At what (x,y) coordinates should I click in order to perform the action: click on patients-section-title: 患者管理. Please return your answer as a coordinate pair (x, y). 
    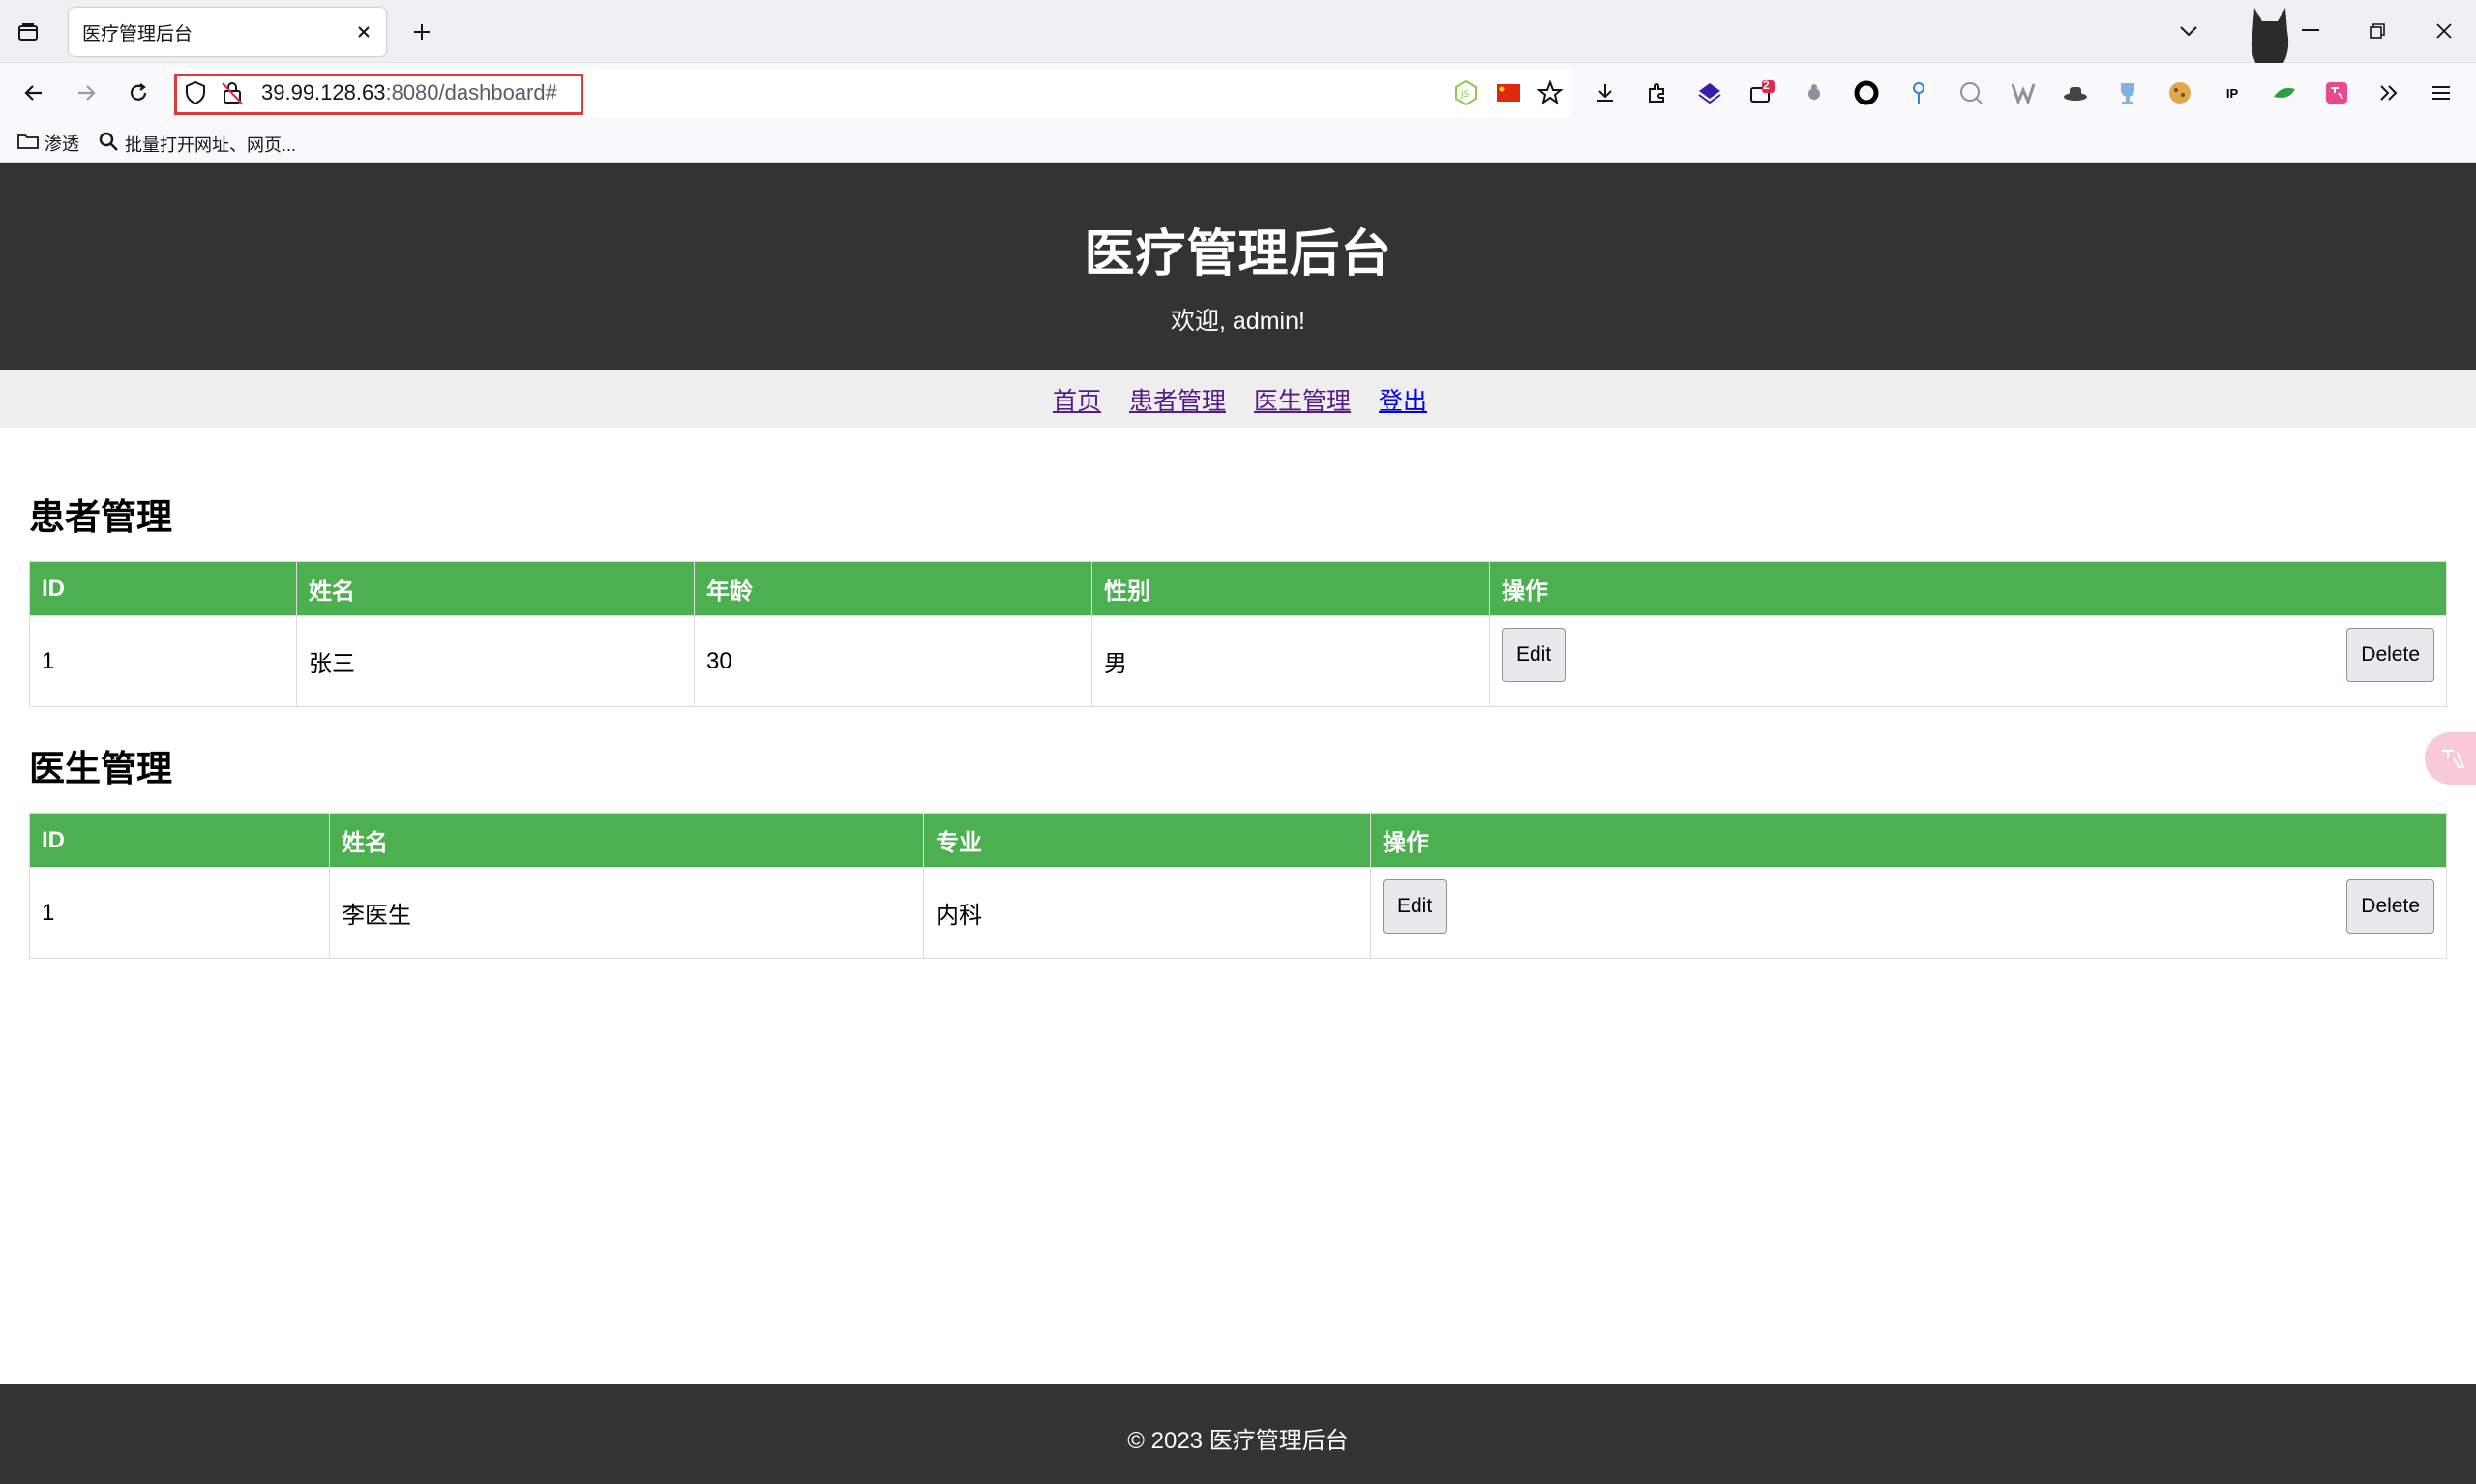
    Looking at the image, I should click on (101, 517).